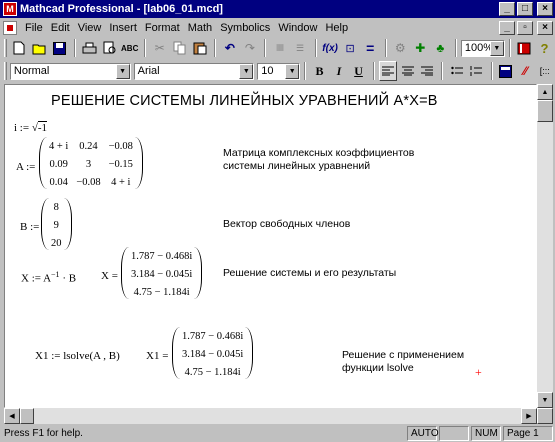 The image size is (555, 442). I want to click on document-icon, so click(10, 27).